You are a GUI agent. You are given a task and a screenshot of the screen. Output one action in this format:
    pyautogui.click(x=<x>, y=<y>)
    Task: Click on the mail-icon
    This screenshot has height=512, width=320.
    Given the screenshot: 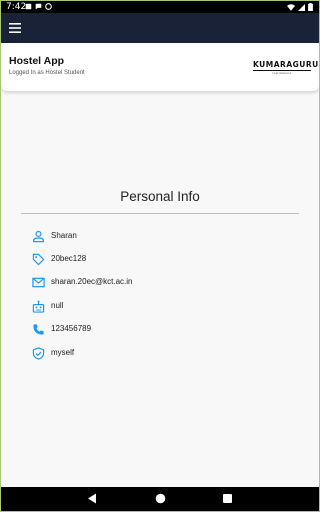 What is the action you would take?
    pyautogui.click(x=38, y=282)
    